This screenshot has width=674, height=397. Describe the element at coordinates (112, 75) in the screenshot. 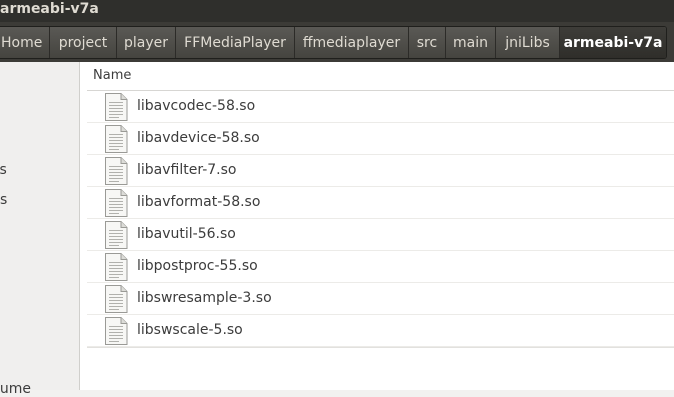

I see `column-header-label: Name` at that location.